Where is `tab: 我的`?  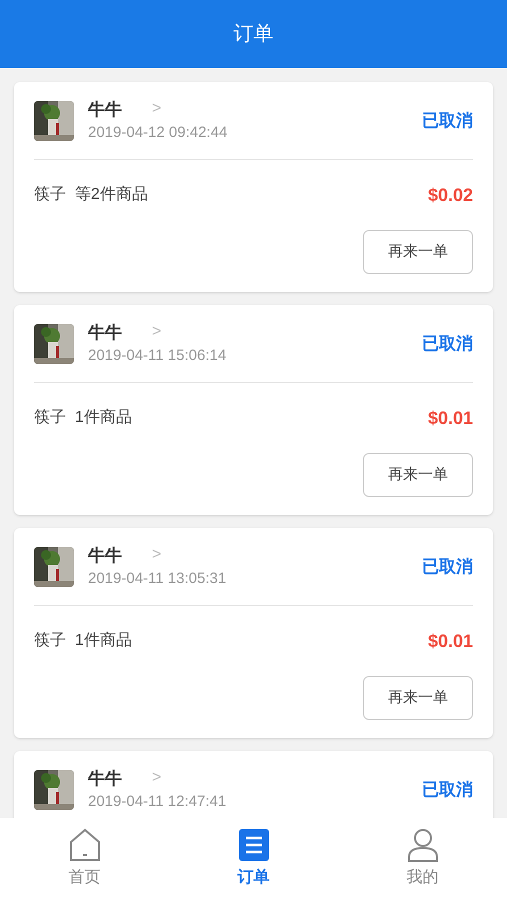 tab: 我的 is located at coordinates (422, 859).